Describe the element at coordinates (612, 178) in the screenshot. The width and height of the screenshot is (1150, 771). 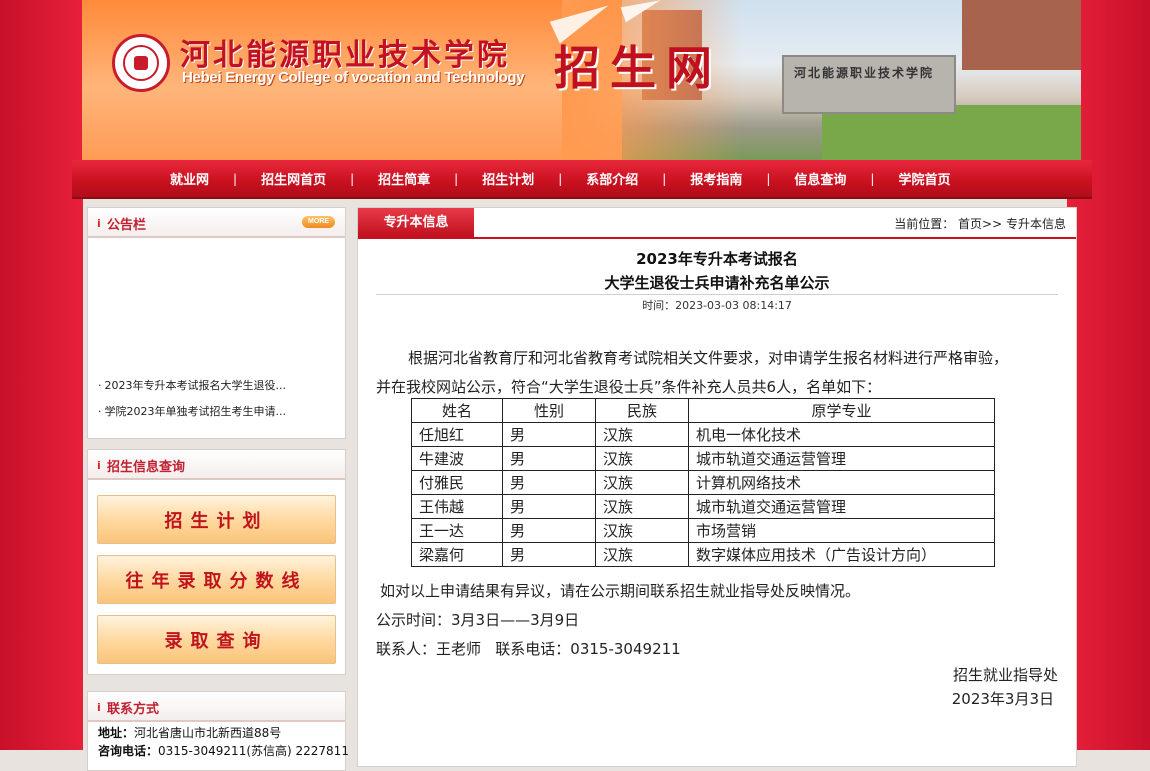
I see `nav-item-departments: 系部介绍` at that location.